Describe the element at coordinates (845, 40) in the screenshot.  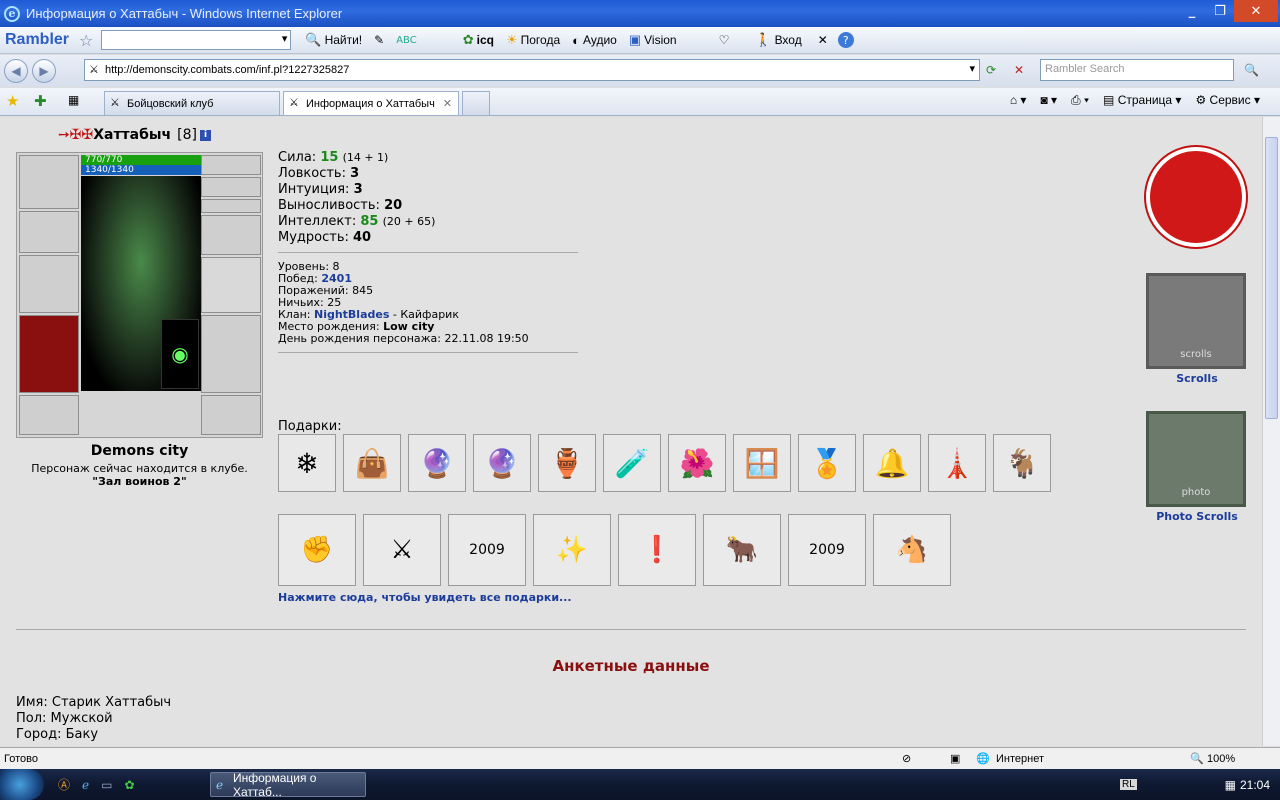
I see `help-icon: ?` at that location.